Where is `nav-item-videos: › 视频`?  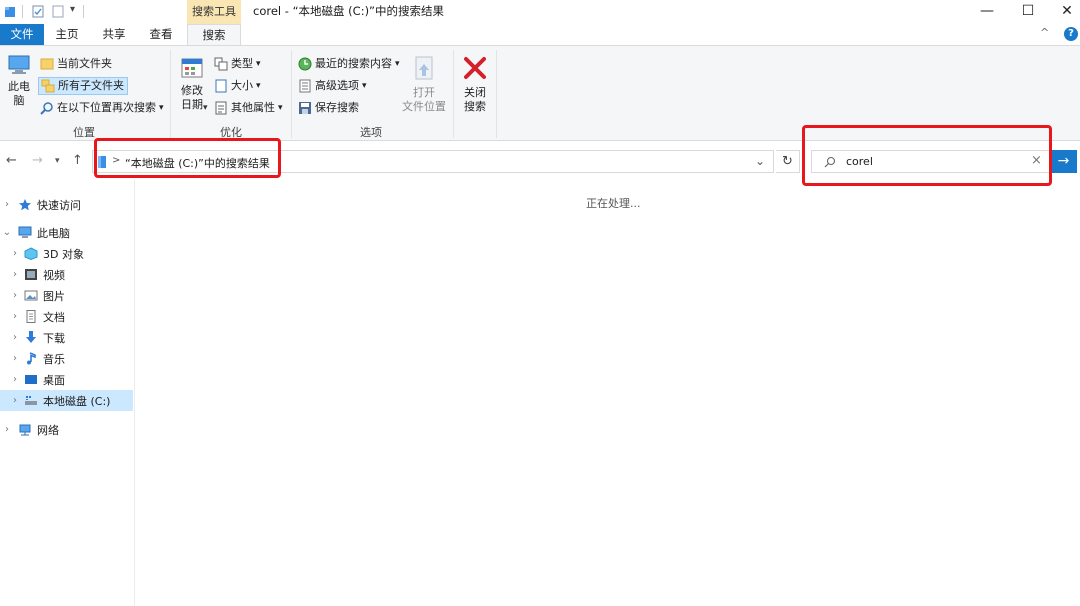 nav-item-videos: › 视频 is located at coordinates (67, 274).